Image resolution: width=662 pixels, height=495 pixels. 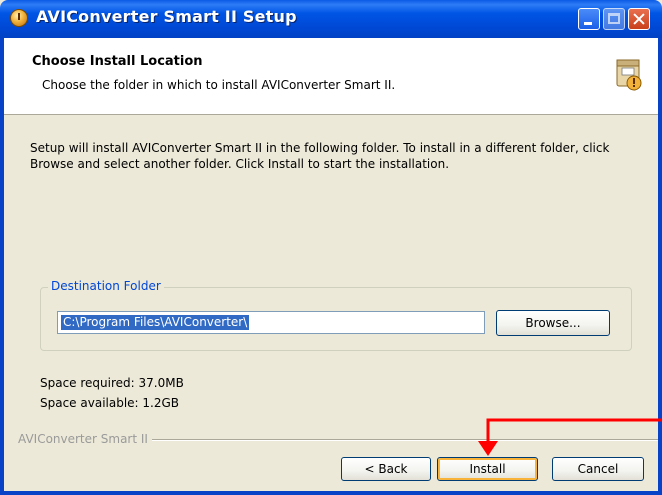 What do you see at coordinates (19, 18) in the screenshot?
I see `setup-disc-icon` at bounding box center [19, 18].